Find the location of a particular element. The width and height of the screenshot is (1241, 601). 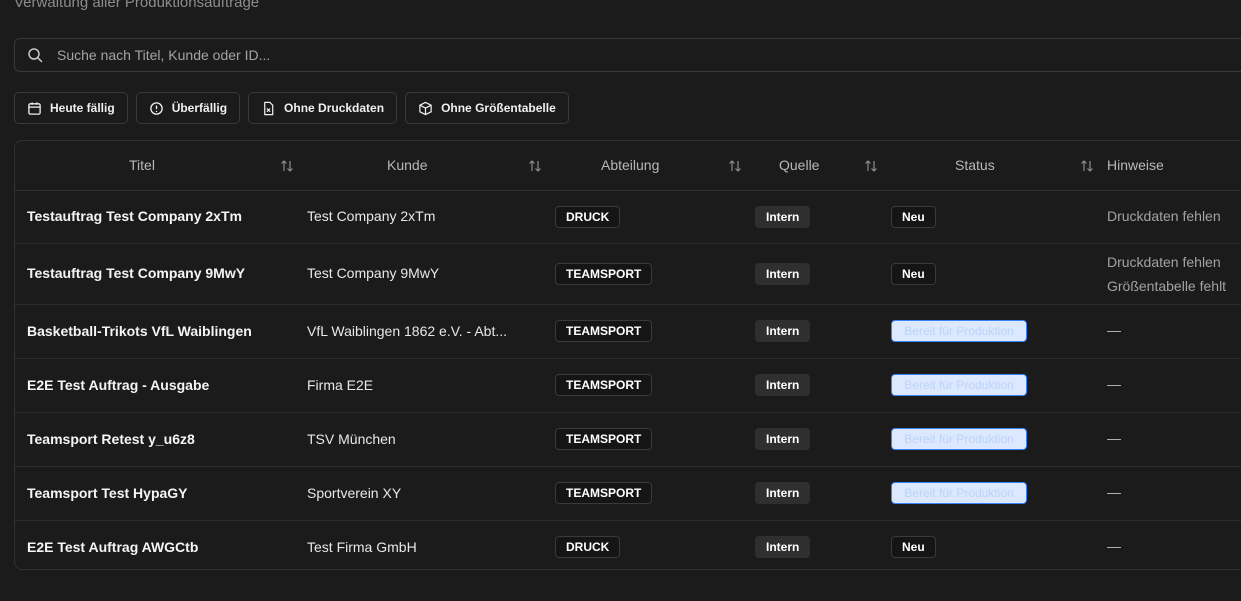

page-subtitle: Verwaltung aller Produktionsaufträge is located at coordinates (137, 5).